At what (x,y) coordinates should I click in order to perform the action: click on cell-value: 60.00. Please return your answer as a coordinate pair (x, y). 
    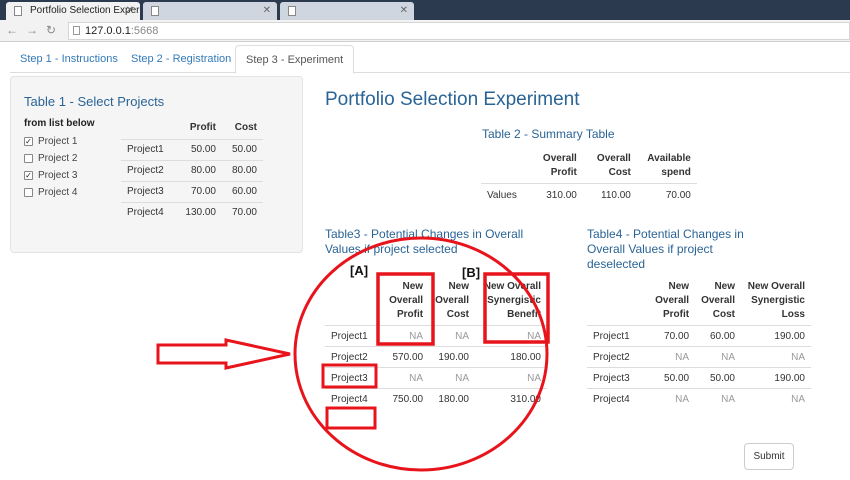
    Looking at the image, I should click on (718, 336).